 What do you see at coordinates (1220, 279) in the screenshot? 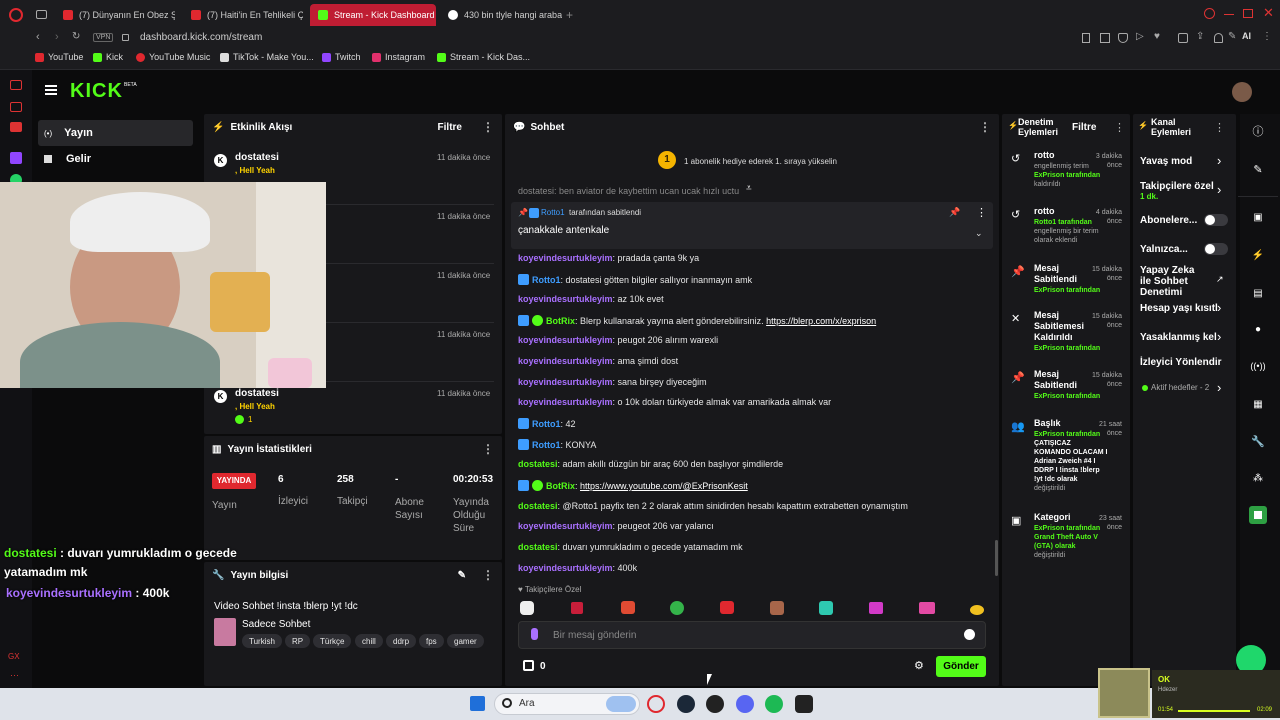
I see `external-link-icon: ↗` at bounding box center [1220, 279].